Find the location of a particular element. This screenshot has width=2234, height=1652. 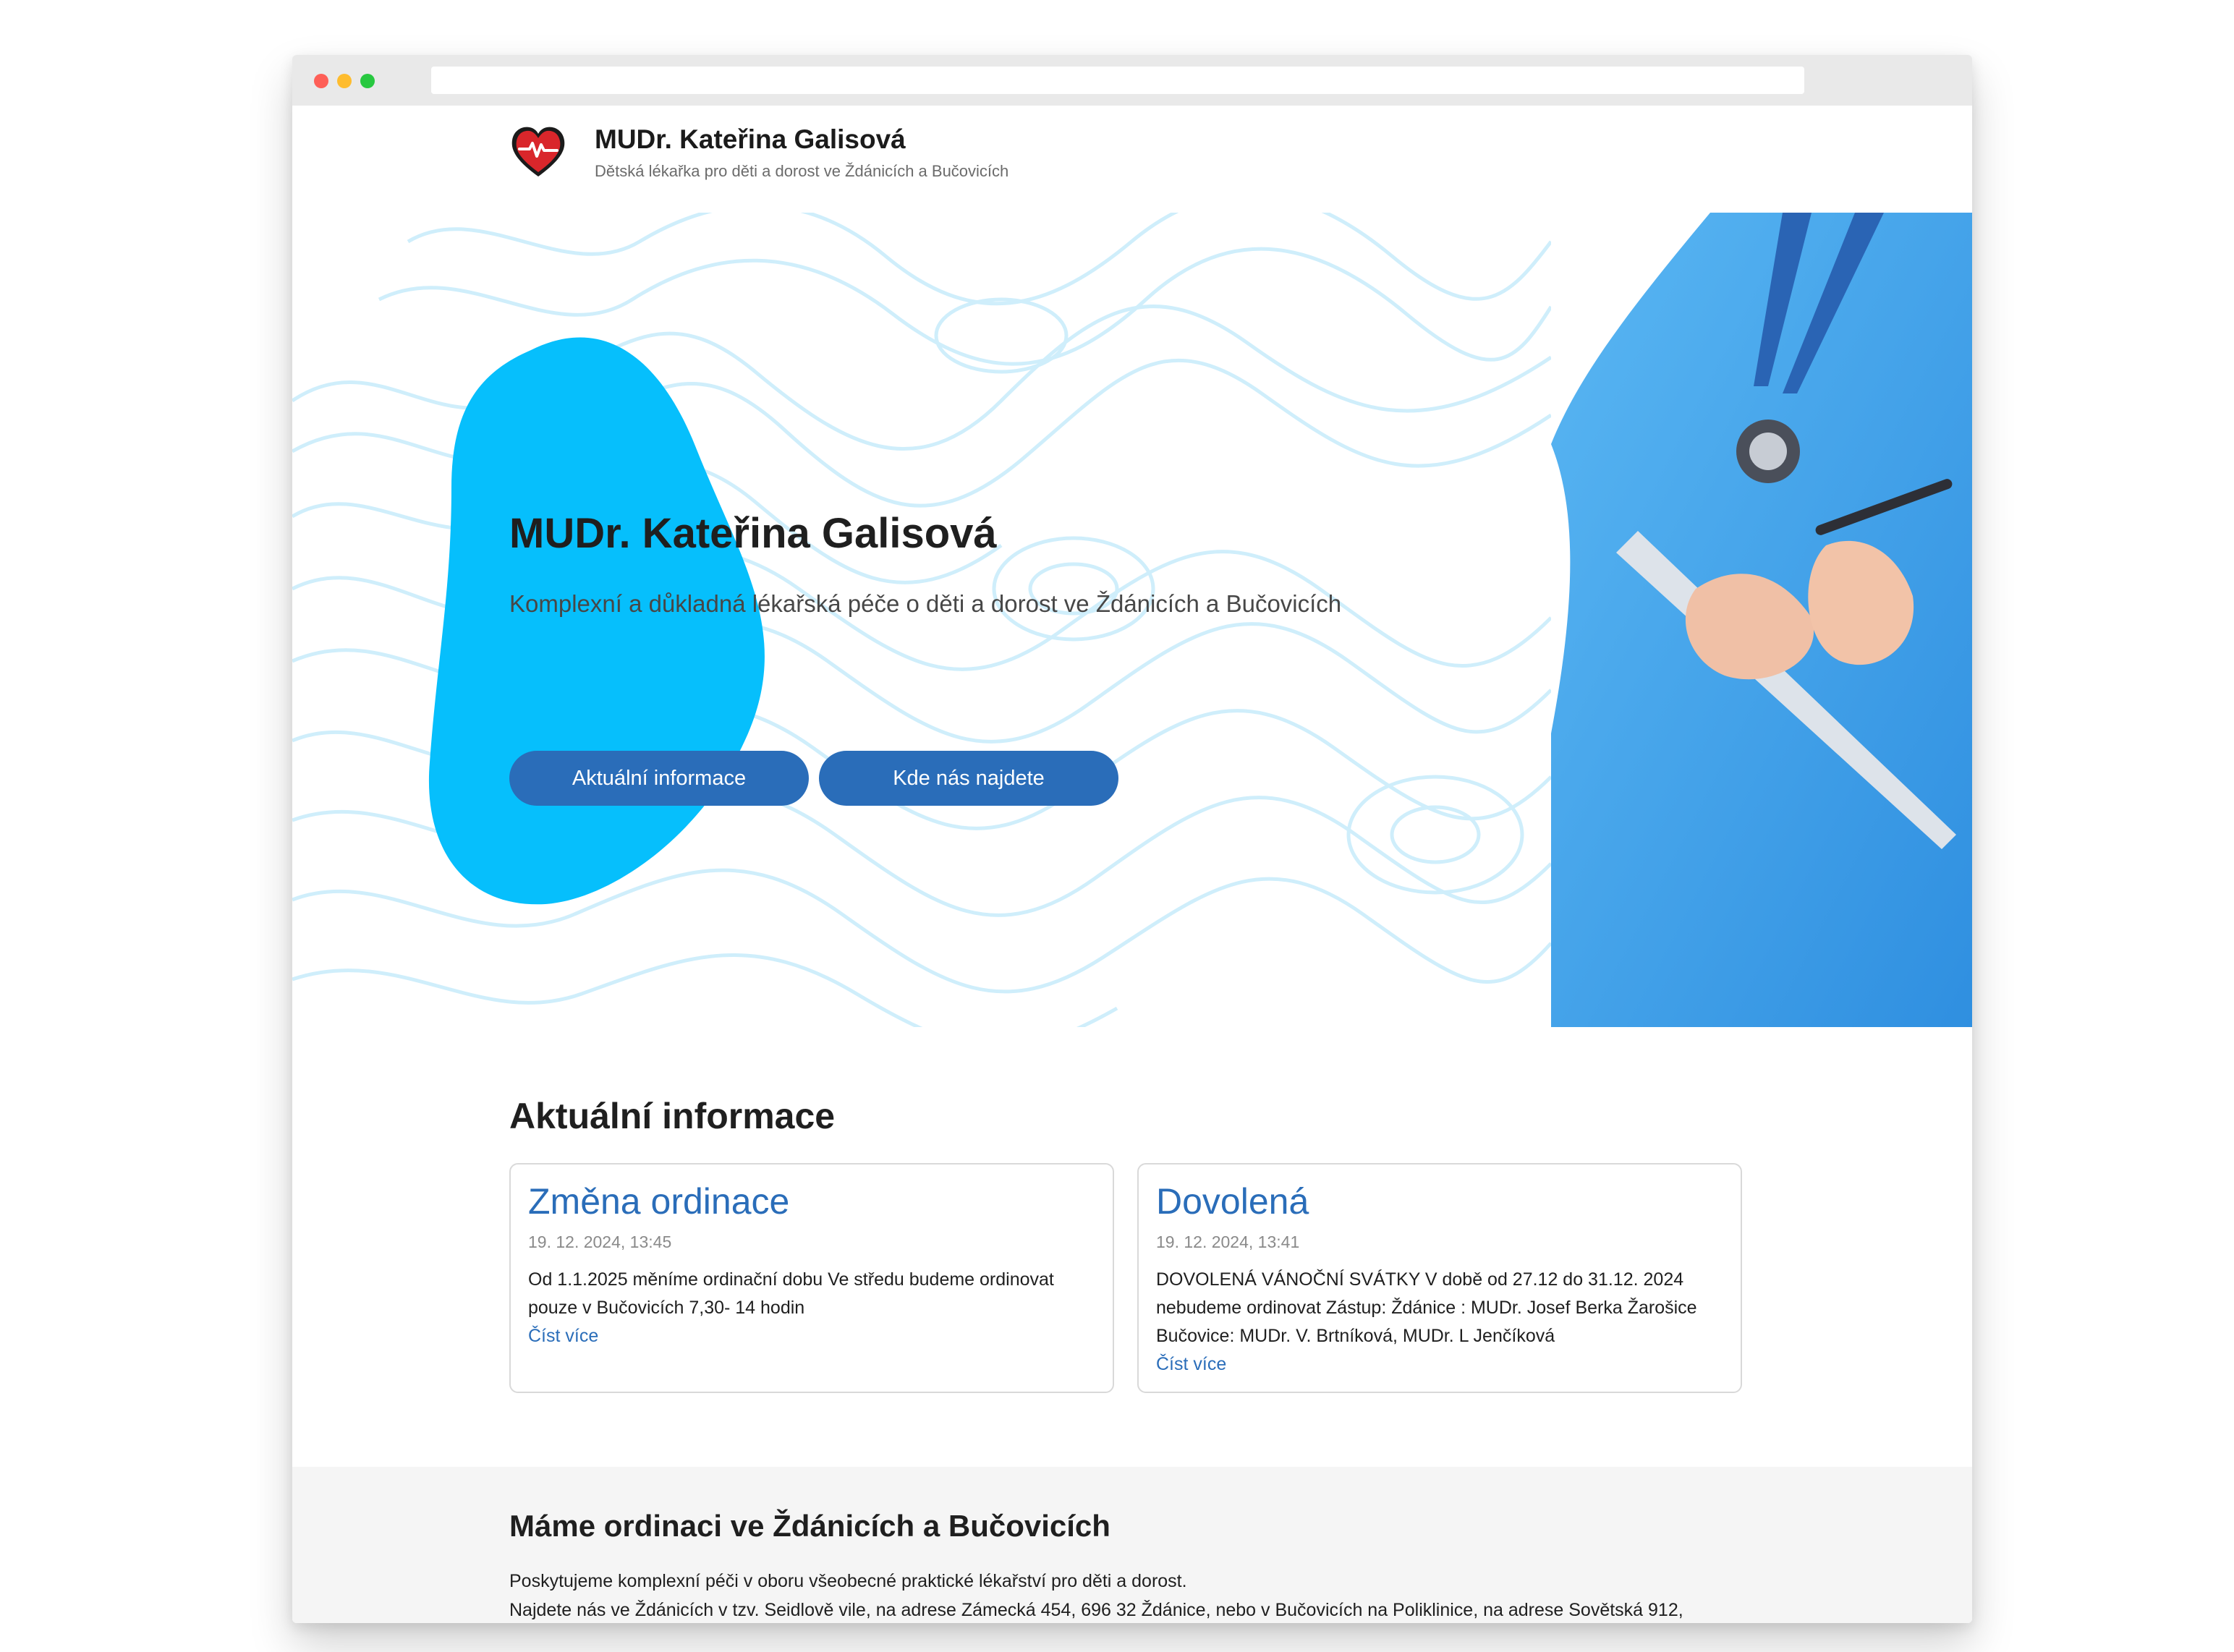

doctor-photo is located at coordinates (1761, 620).